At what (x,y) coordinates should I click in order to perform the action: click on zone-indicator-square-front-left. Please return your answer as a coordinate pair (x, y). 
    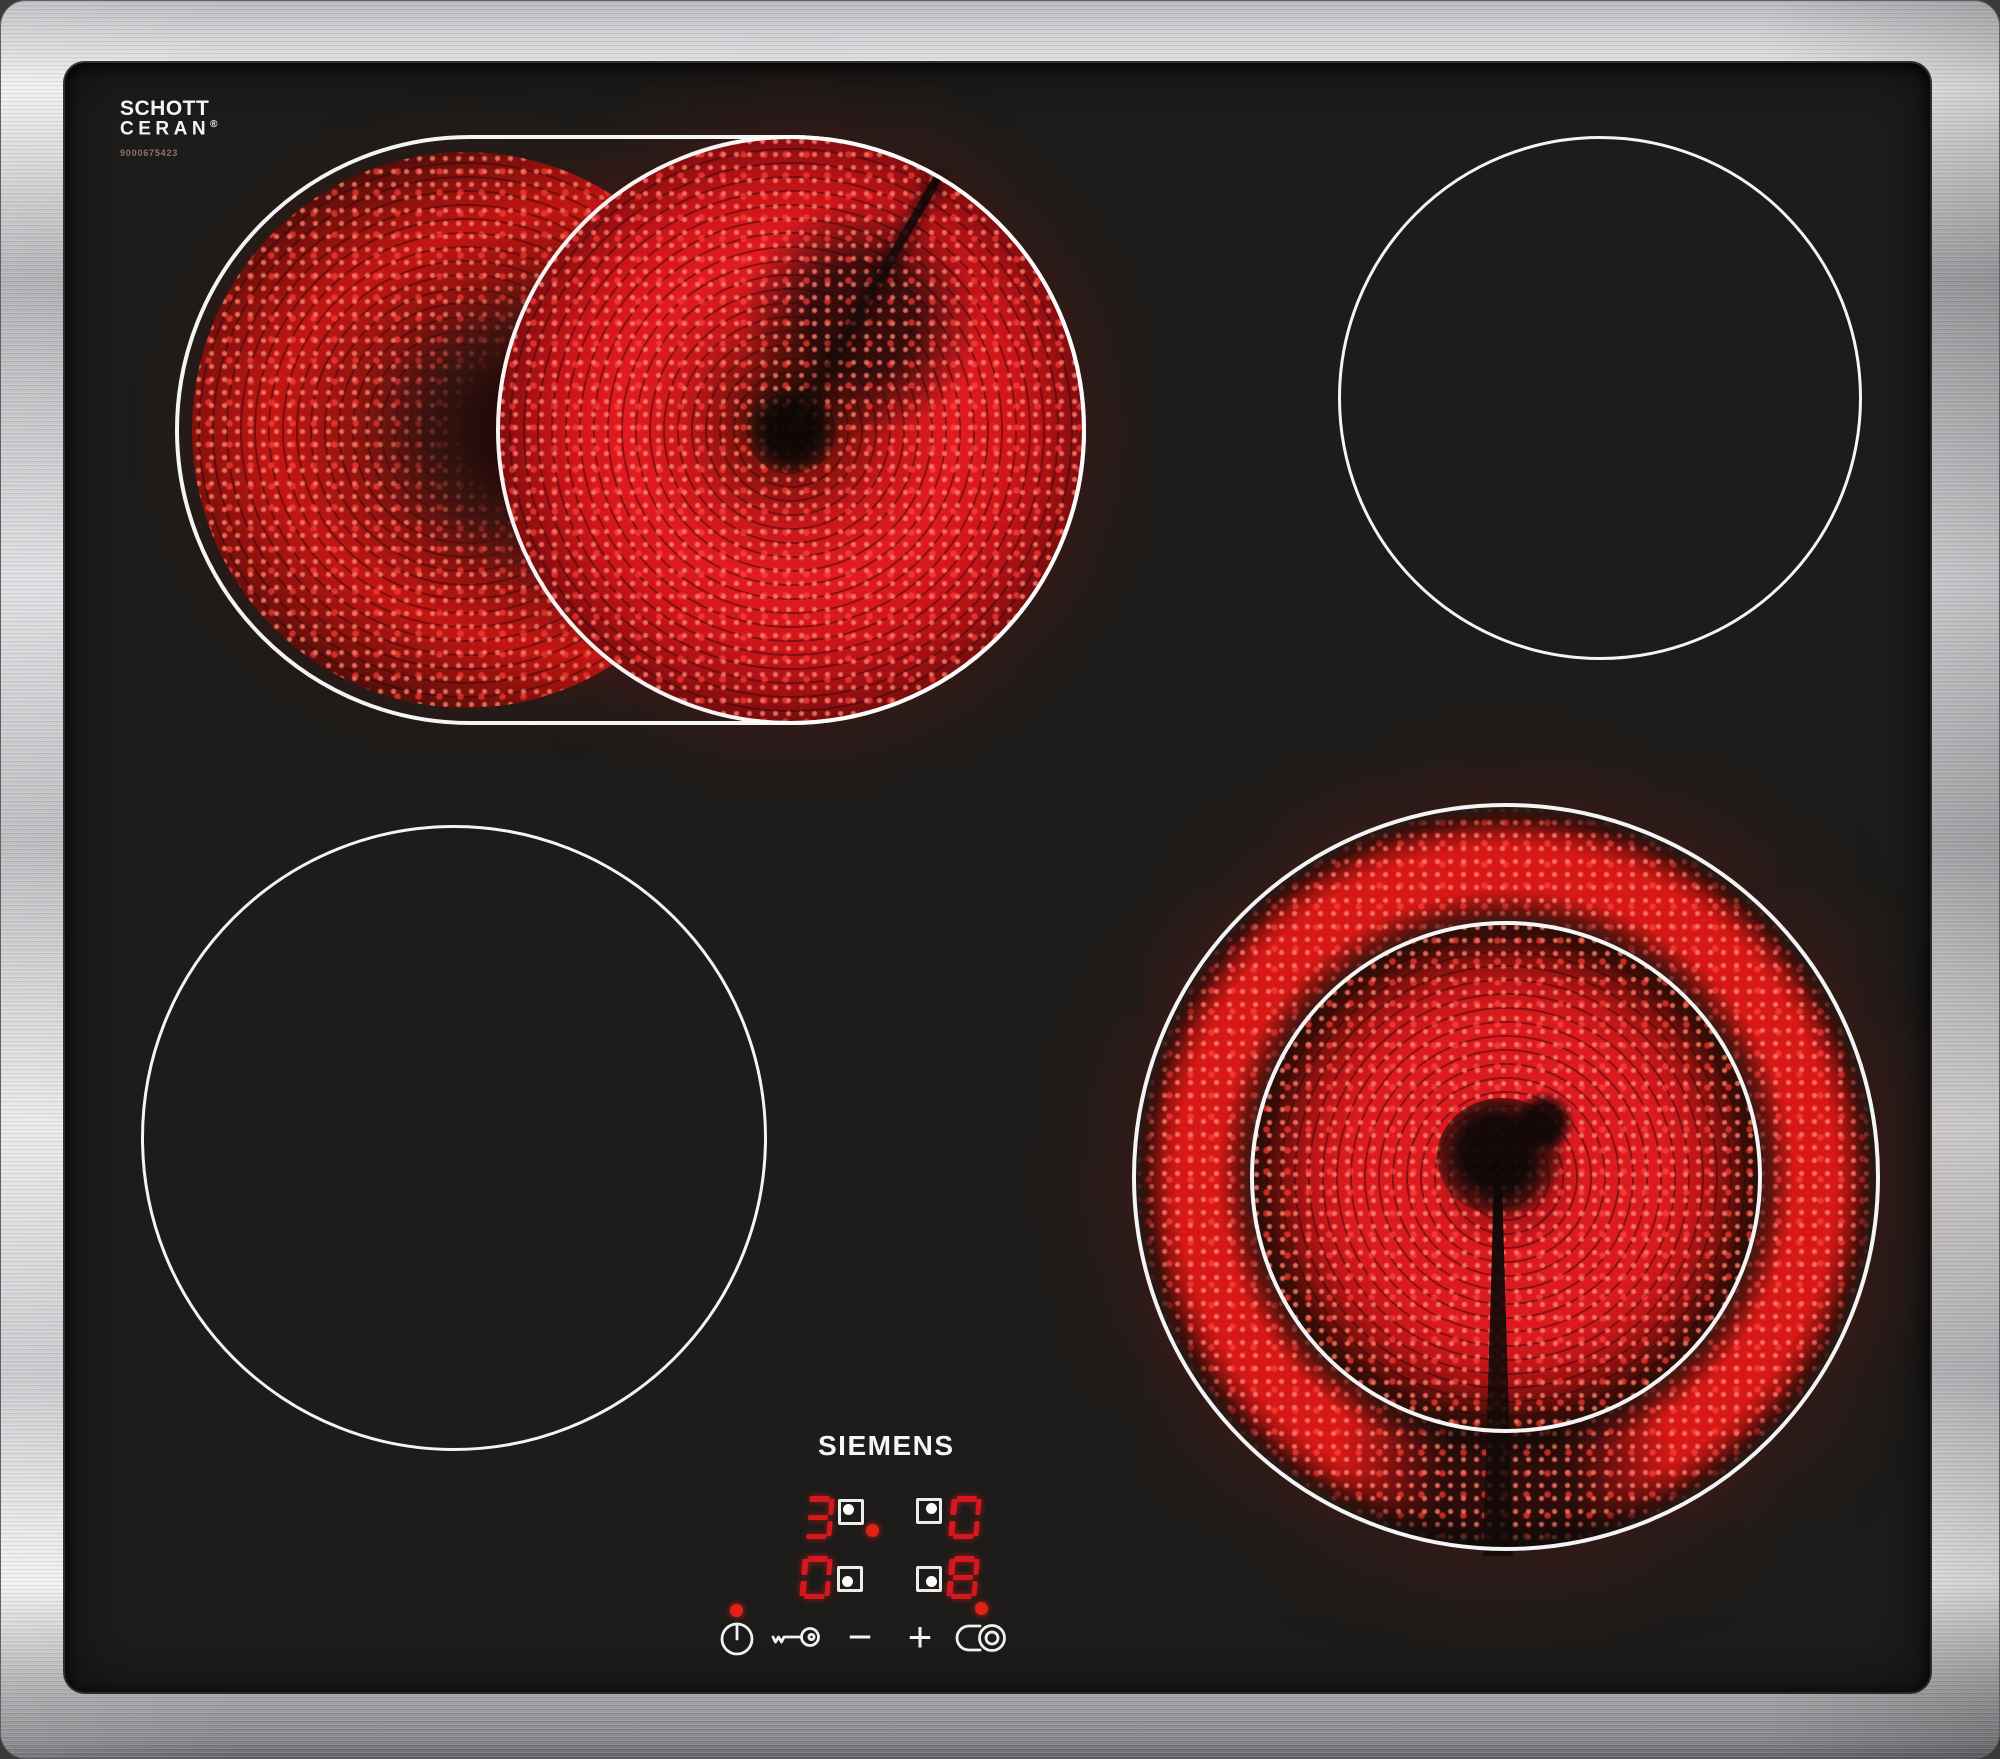
    Looking at the image, I should click on (850, 1579).